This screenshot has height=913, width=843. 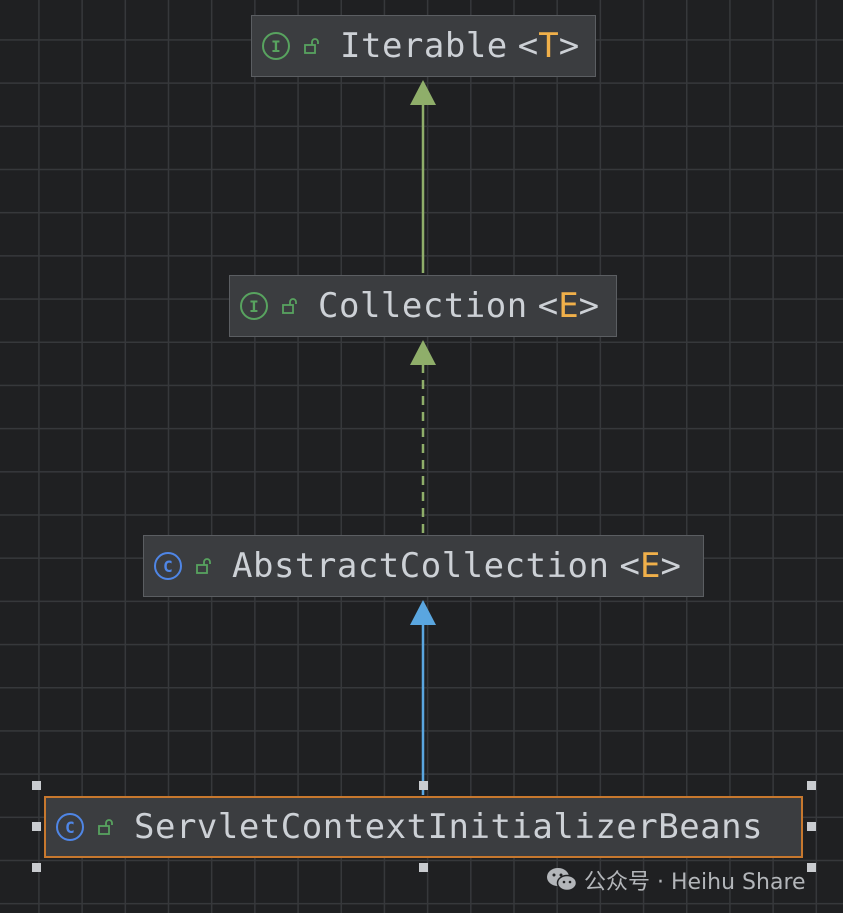 I want to click on class-name: AbstractCollection, so click(x=421, y=566).